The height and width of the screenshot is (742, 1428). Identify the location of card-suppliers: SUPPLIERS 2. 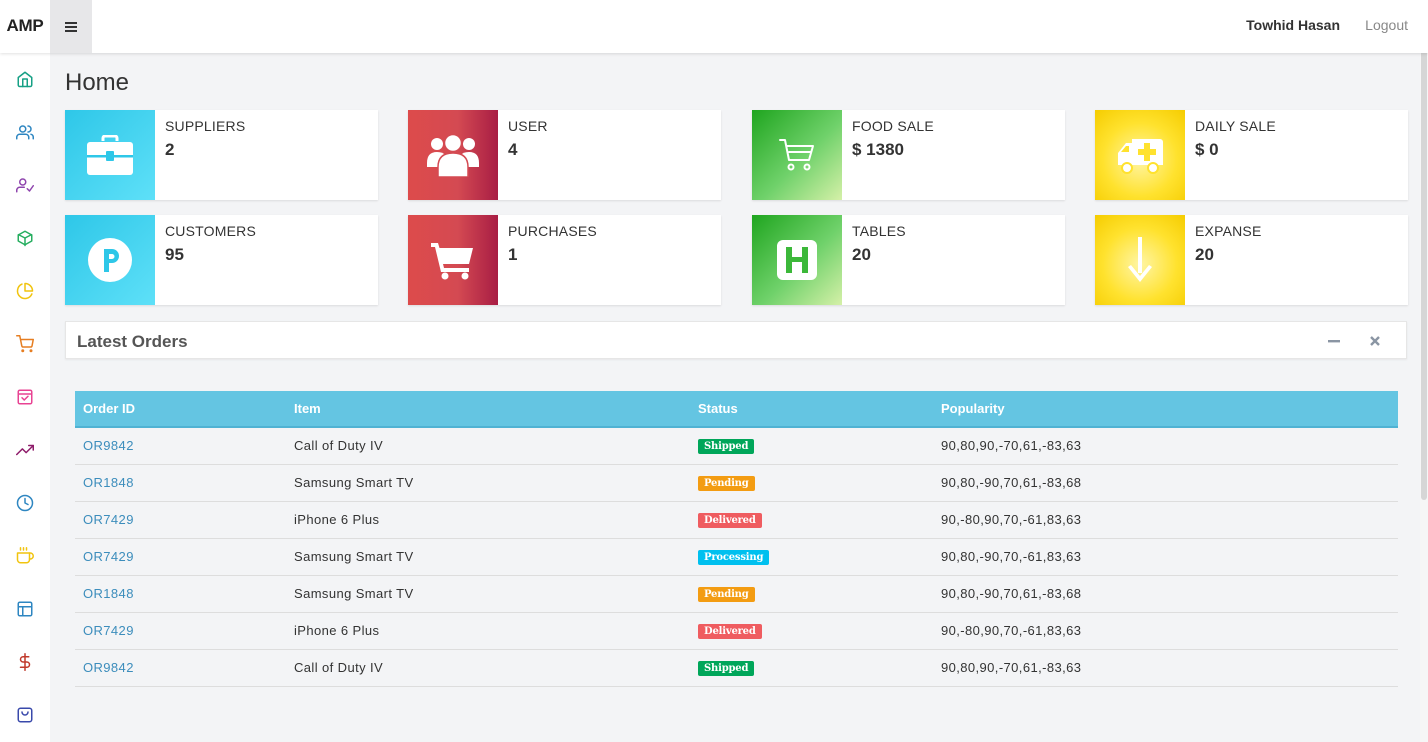
(221, 155).